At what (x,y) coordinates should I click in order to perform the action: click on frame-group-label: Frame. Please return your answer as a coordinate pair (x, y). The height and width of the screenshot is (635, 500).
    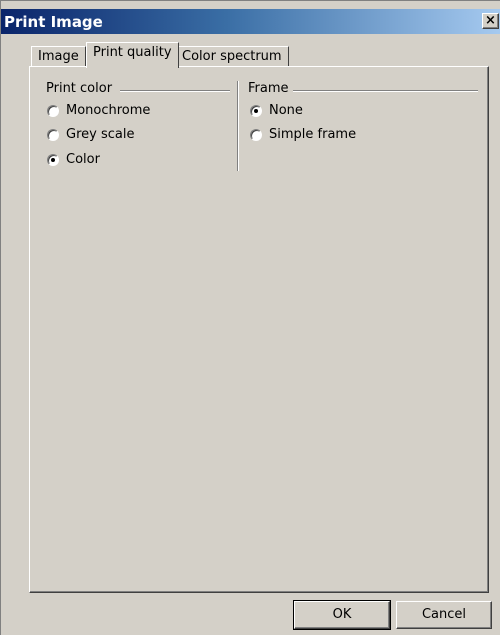
    Looking at the image, I should click on (270, 88).